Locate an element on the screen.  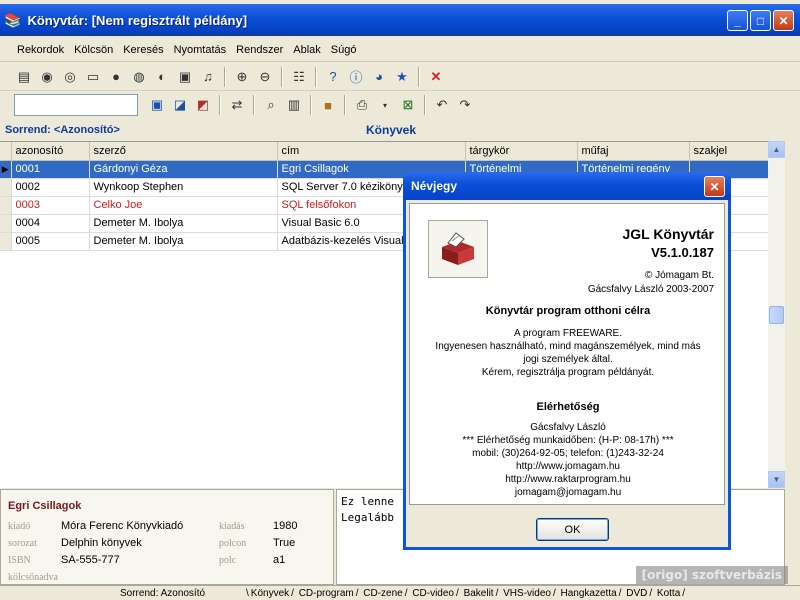
column-header-szerzo: szerző is located at coordinates (183, 151).